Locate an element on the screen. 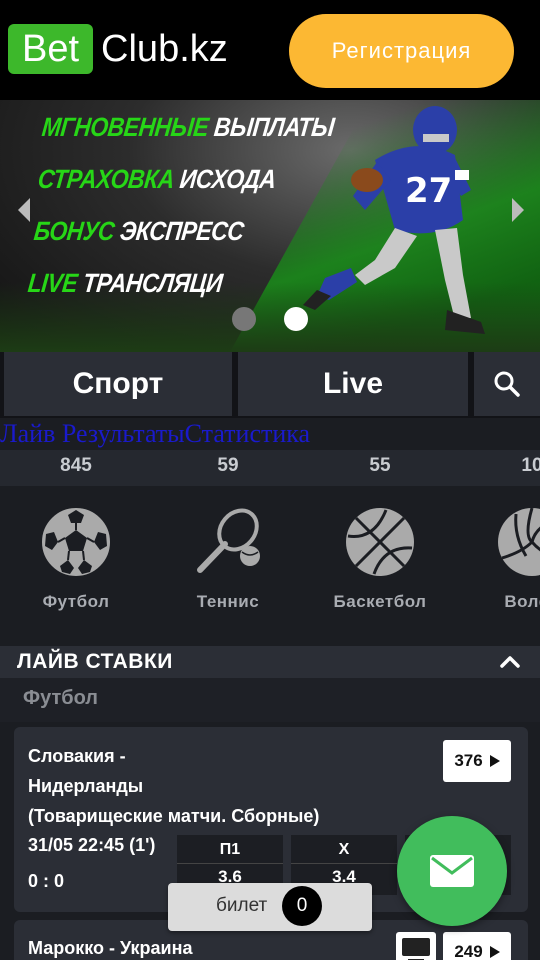  match-title-line1: Марокко - Украина is located at coordinates (110, 948).